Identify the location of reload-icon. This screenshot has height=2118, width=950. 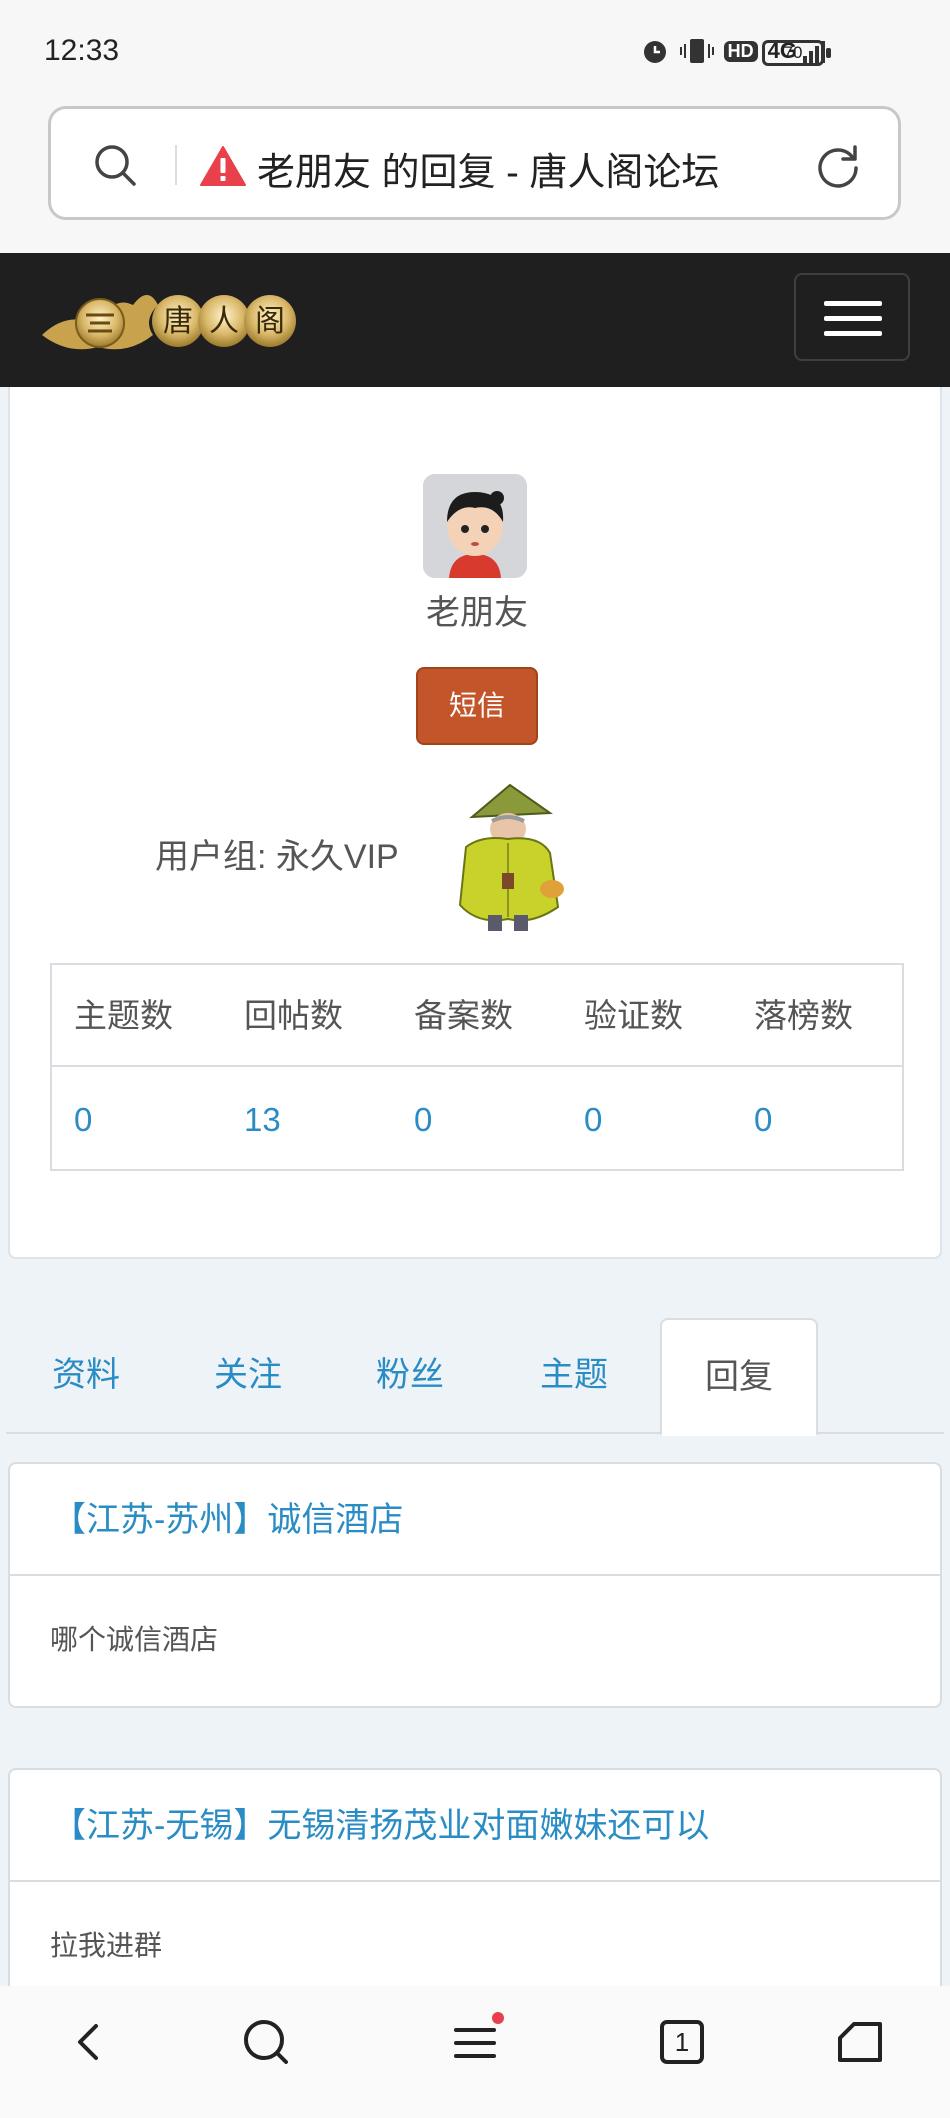
(838, 166).